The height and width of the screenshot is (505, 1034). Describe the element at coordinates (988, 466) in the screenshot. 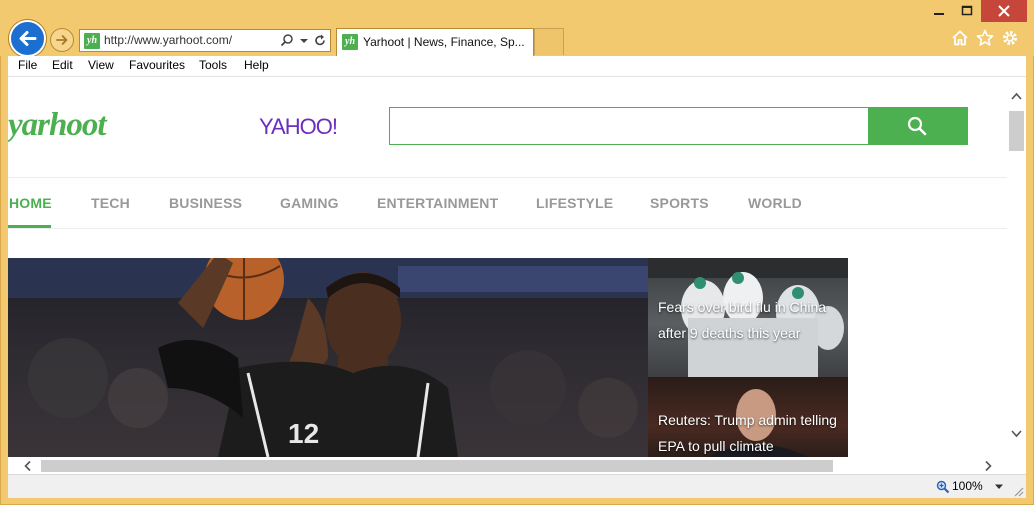

I see `scroll-right-arrow-icon` at that location.